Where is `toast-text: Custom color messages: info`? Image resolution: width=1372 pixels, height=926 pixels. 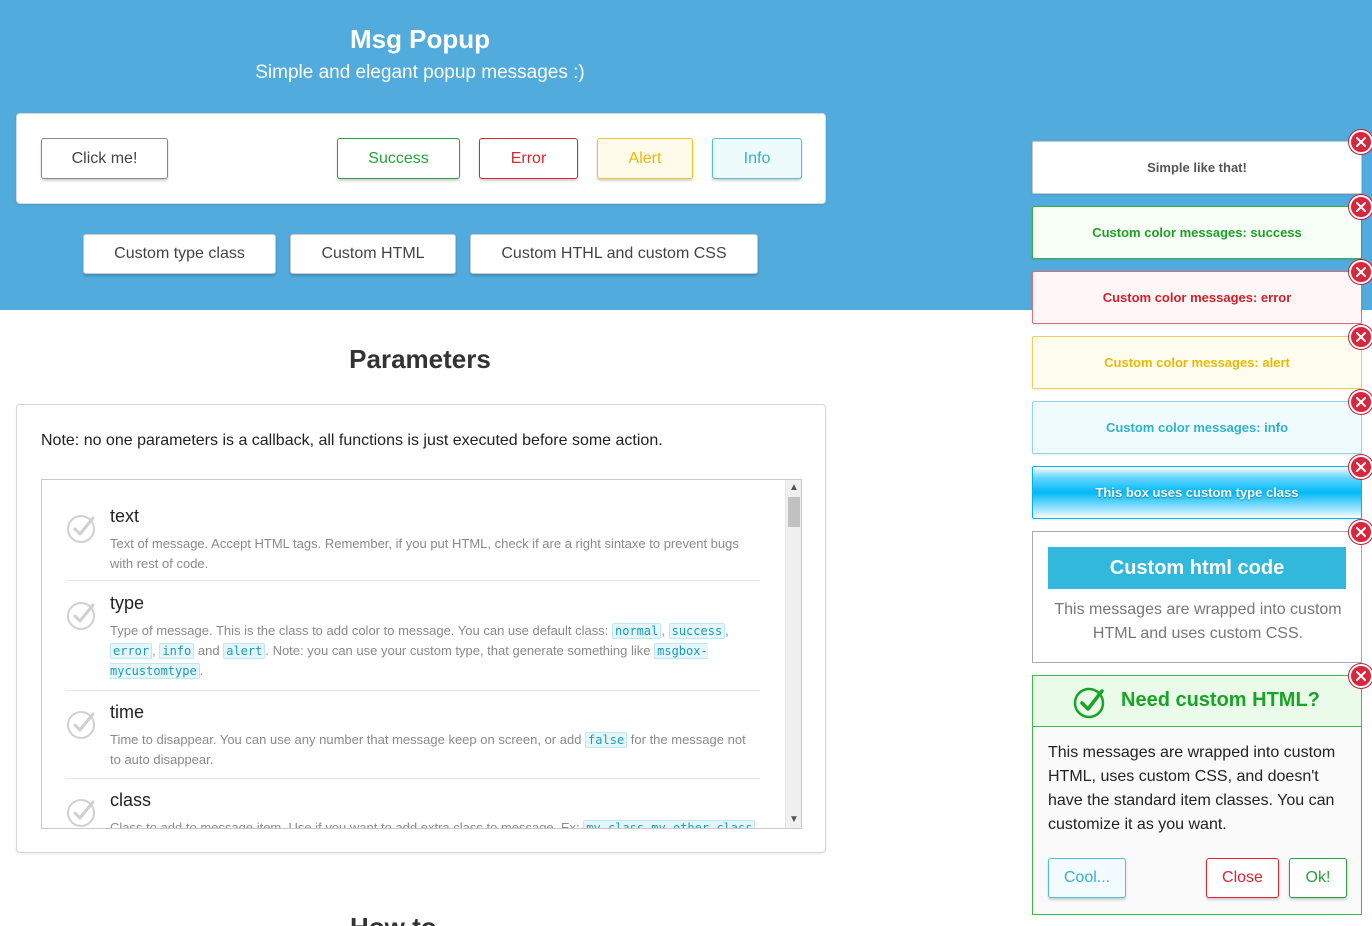
toast-text: Custom color messages: info is located at coordinates (1197, 427).